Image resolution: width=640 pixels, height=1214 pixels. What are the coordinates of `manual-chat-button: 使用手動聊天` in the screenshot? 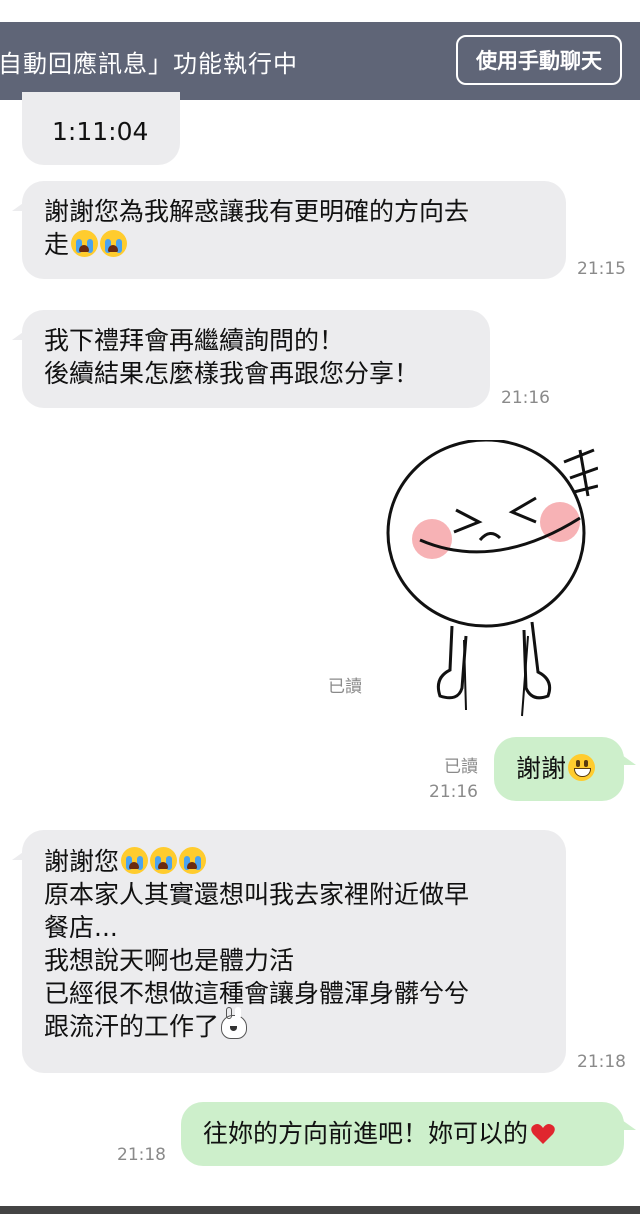 It's located at (539, 60).